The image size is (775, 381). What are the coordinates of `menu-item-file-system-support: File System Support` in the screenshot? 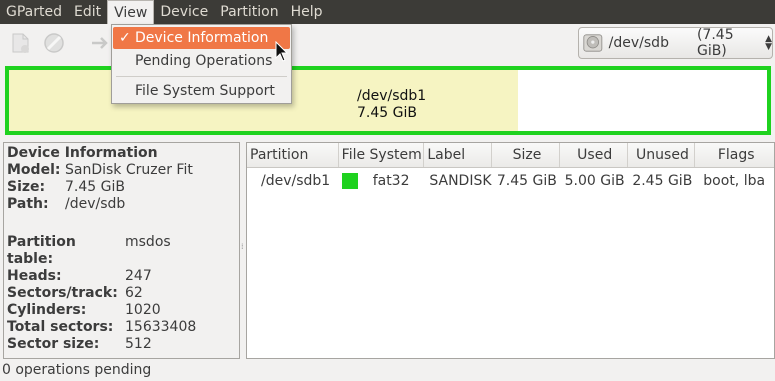 It's located at (201, 91).